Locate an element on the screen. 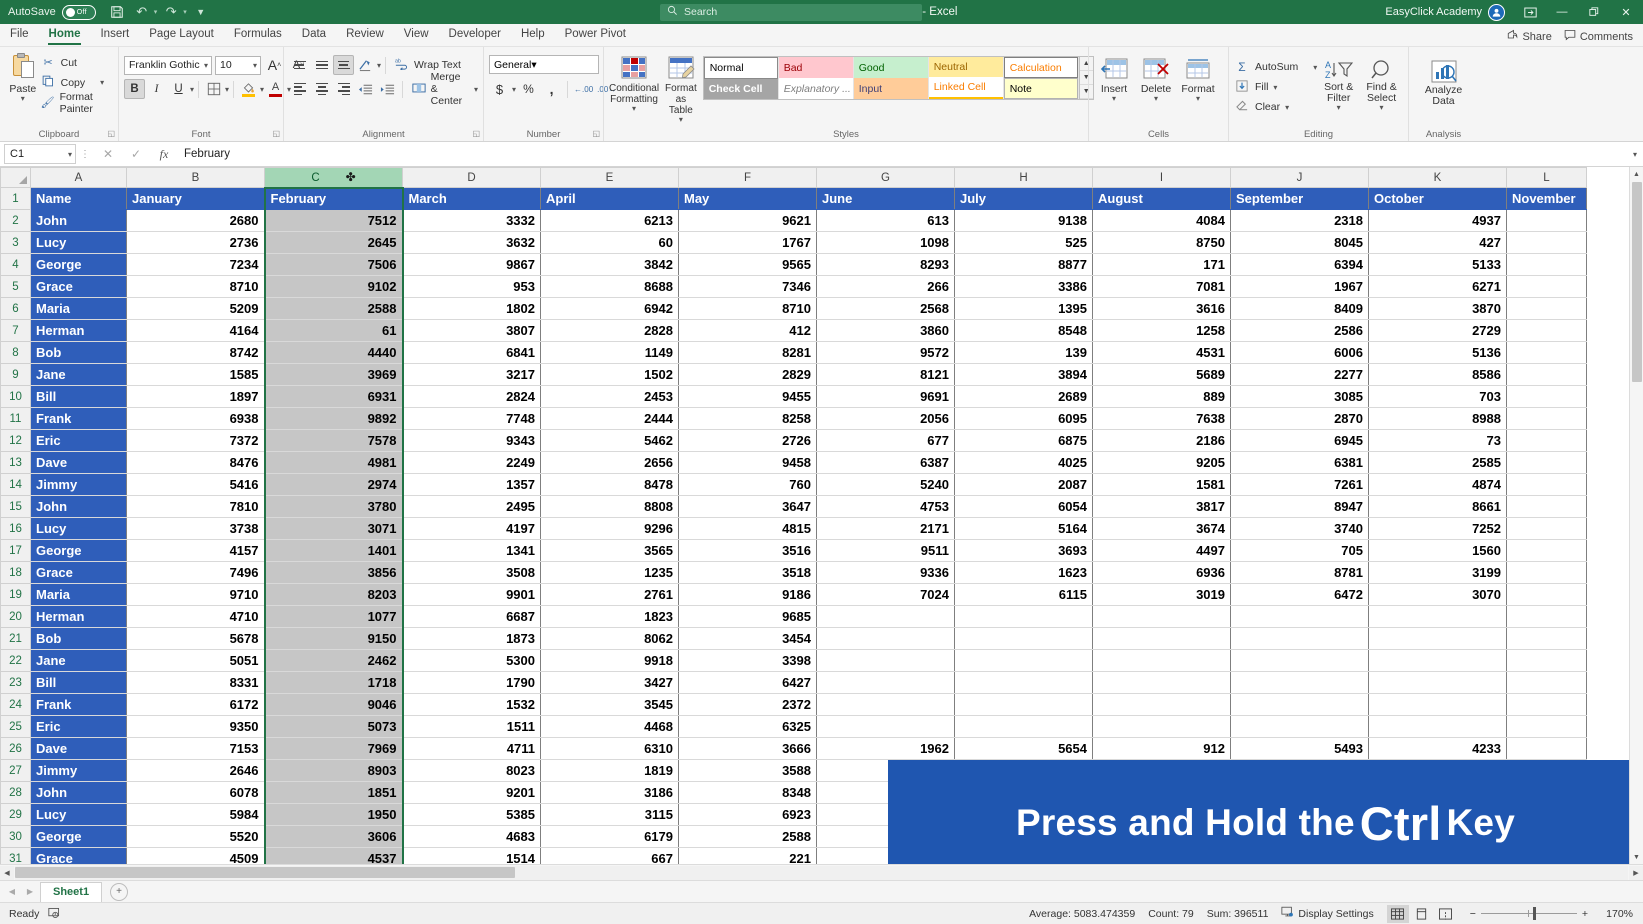 The width and height of the screenshot is (1643, 924). cell-A27: Jimmy is located at coordinates (78, 770).